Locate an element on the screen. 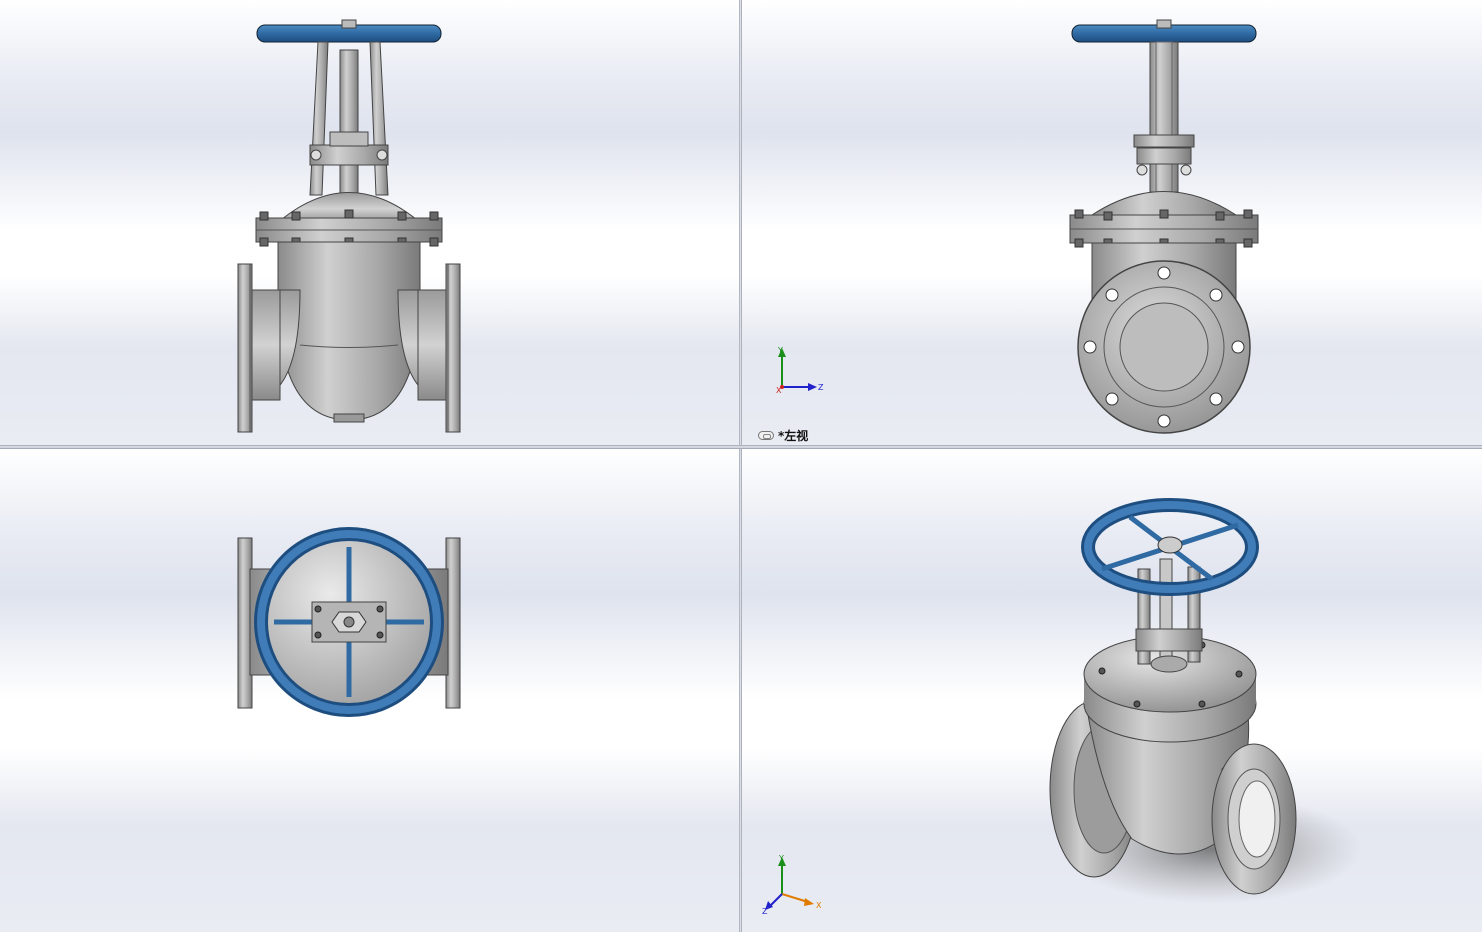 The image size is (1482, 932). view-name-text: *左视 is located at coordinates (793, 435).